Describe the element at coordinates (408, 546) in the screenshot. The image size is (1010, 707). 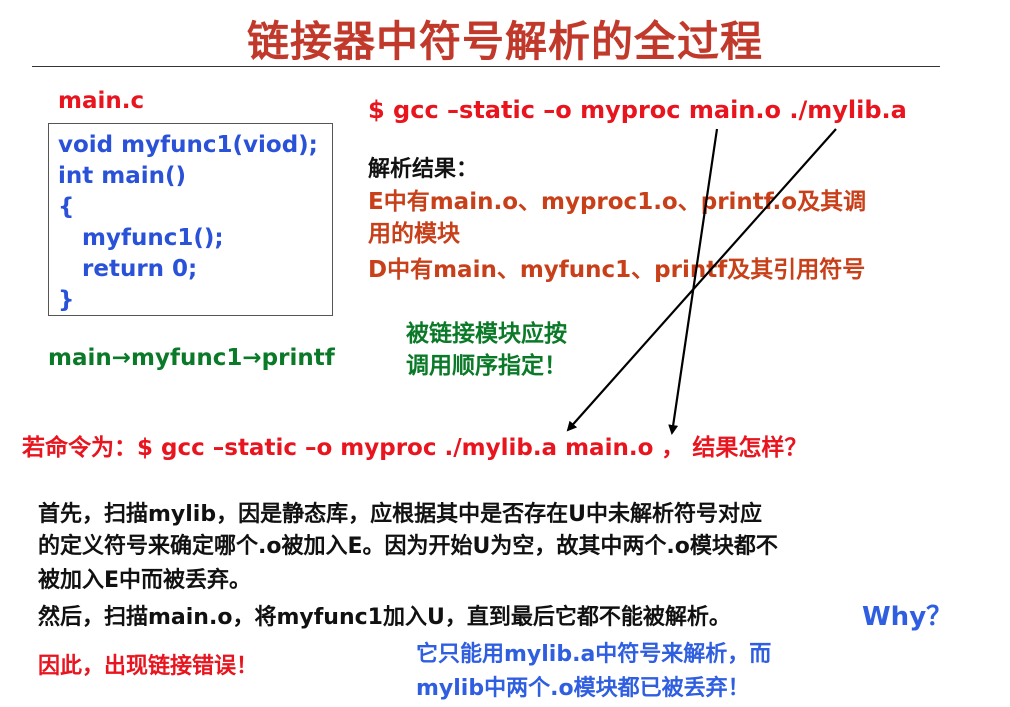
I see `explanation-line: 的定义符号来确定哪个.o被加入E。因为开始U为空，故其中两个.o模块都不` at that location.